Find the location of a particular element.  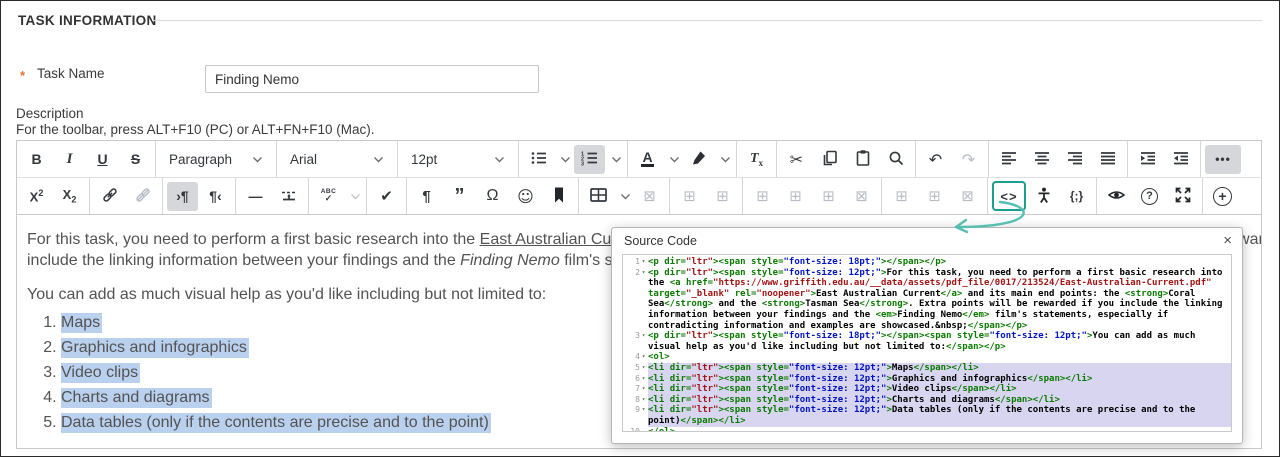

page-break-icon is located at coordinates (289, 196).